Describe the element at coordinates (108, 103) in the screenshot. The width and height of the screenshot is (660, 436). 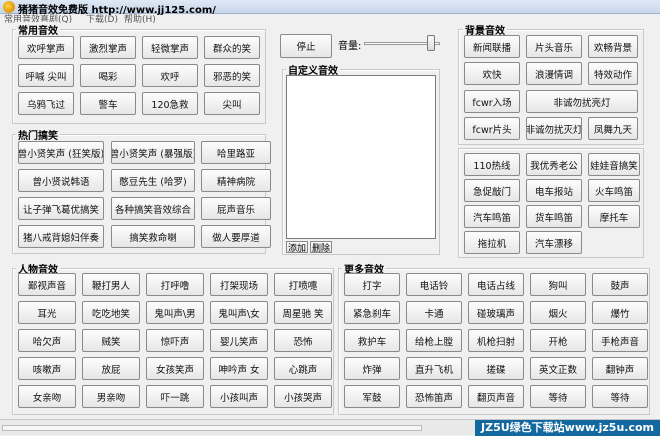
I see `common-sound-button-10: 警车` at that location.